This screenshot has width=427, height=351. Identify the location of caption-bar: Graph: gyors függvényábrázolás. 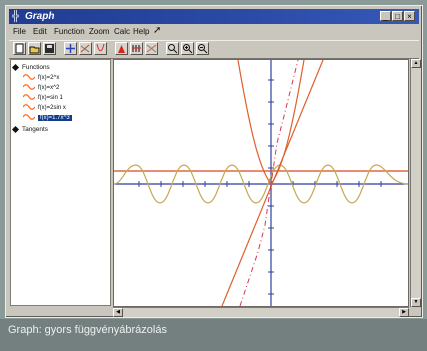
(213, 335).